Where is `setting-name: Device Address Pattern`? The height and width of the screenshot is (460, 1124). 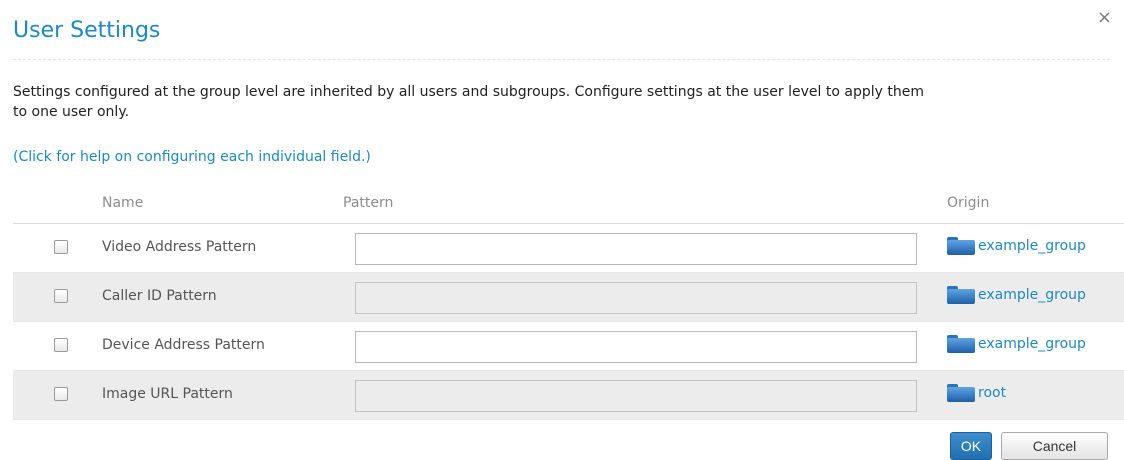 setting-name: Device Address Pattern is located at coordinates (183, 345).